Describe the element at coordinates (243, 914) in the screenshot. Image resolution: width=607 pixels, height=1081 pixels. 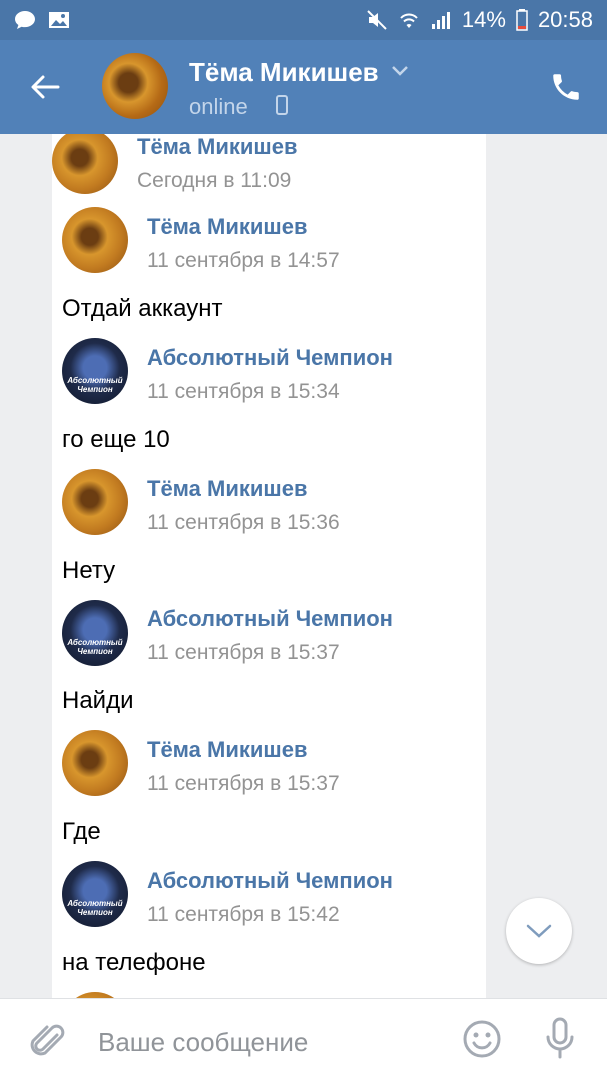
I see `message-time: 11 сентября в 15:42` at that location.